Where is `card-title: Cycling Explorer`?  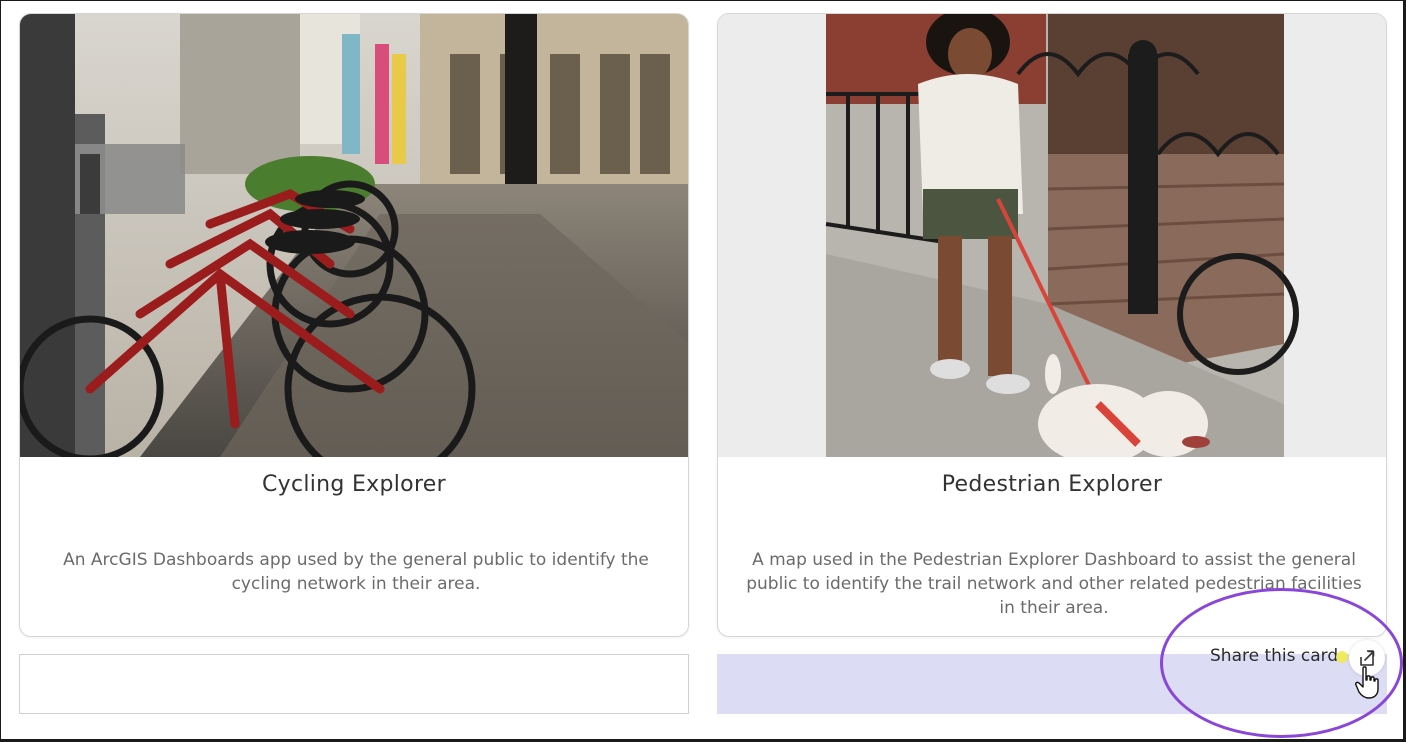
card-title: Cycling Explorer is located at coordinates (354, 484).